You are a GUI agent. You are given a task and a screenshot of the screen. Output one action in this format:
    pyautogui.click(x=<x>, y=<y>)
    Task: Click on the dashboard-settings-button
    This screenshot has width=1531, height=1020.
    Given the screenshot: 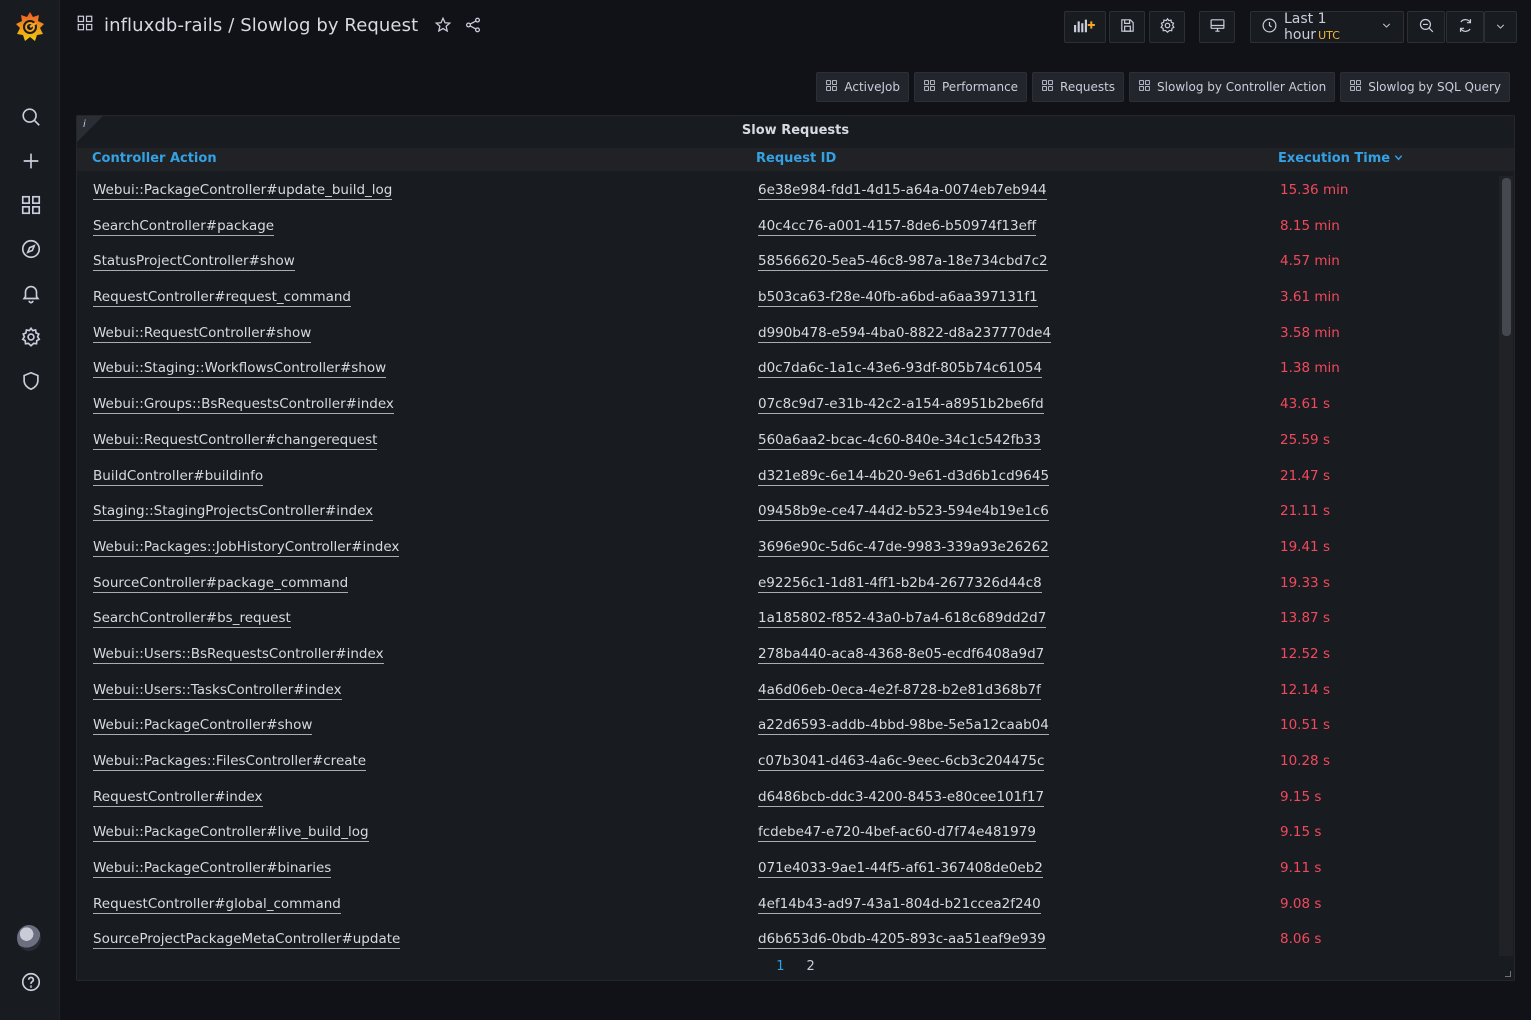 What is the action you would take?
    pyautogui.click(x=1167, y=27)
    